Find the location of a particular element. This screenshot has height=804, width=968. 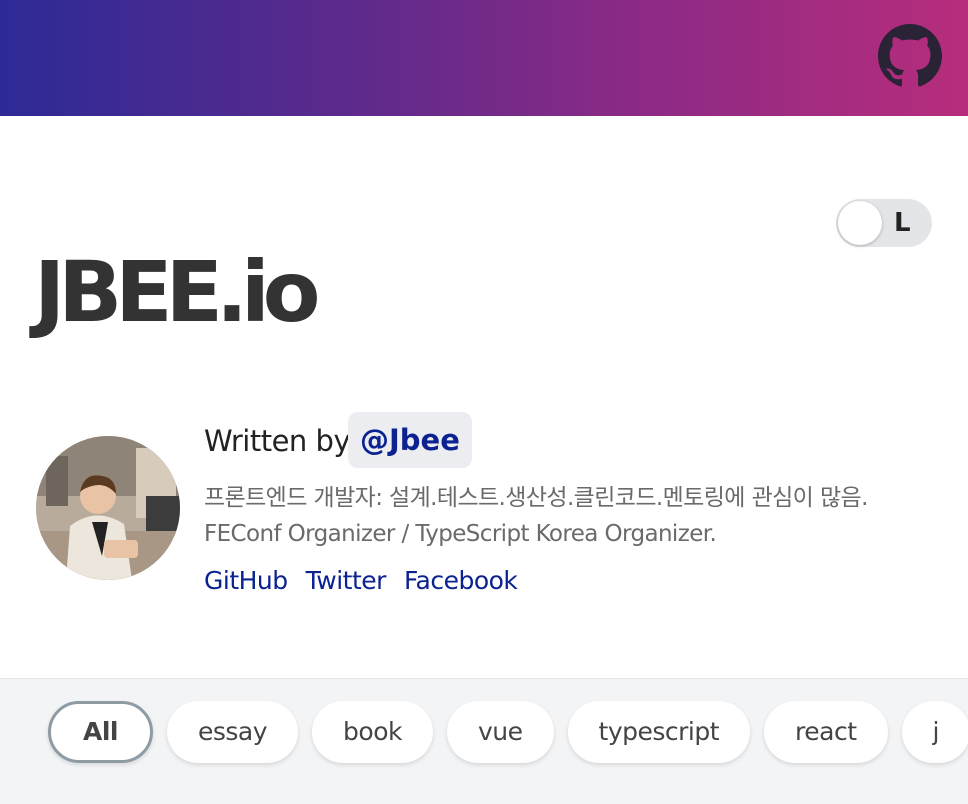

category-tab-react: react is located at coordinates (826, 732).